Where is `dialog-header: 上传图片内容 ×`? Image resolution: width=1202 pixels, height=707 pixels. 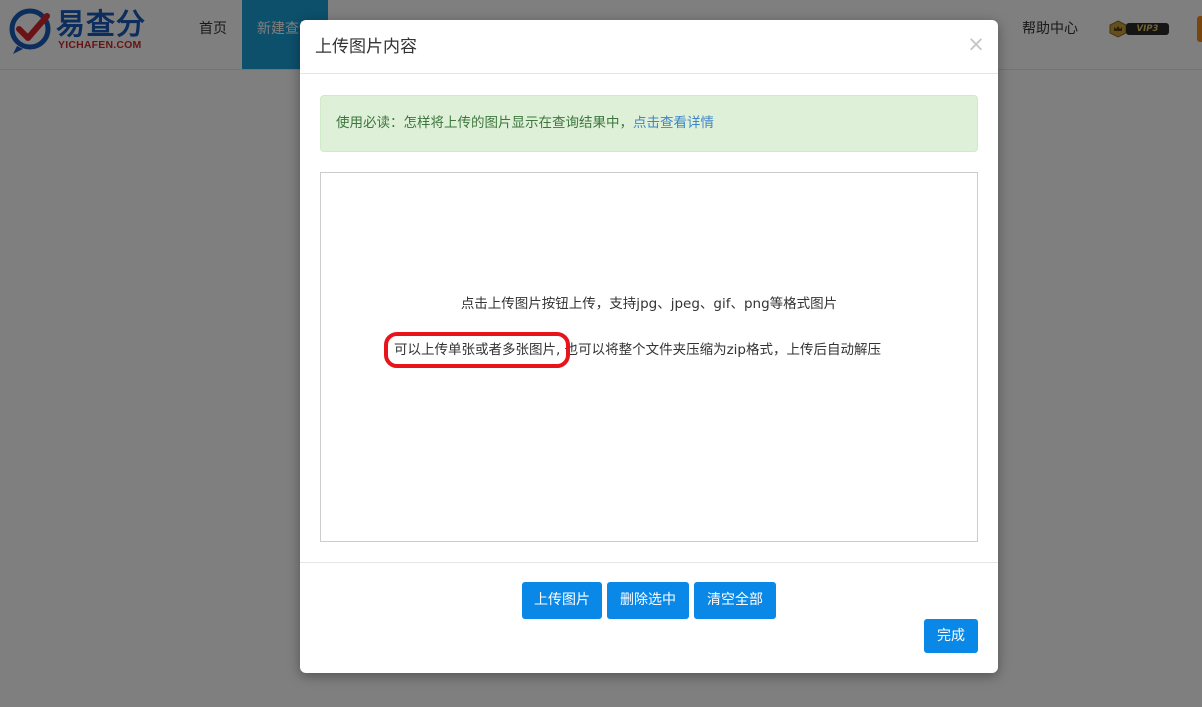
dialog-header: 上传图片内容 × is located at coordinates (649, 47).